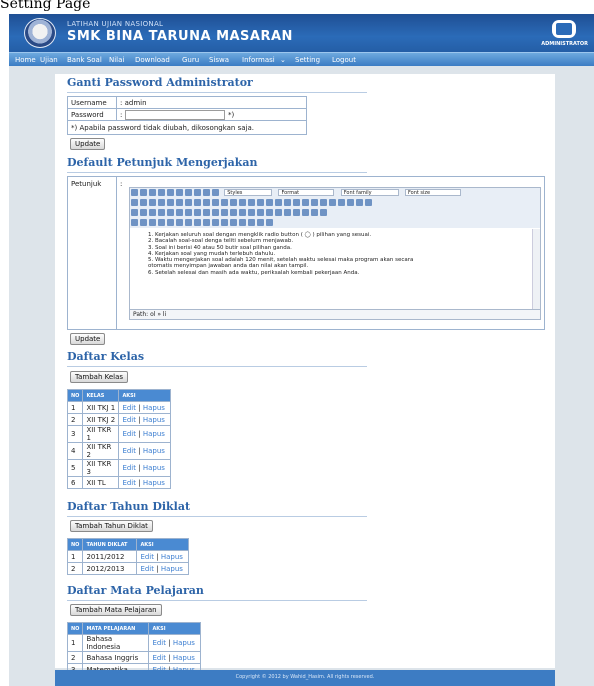 This screenshot has height=686, width=594. I want to click on image-icon, so click(287, 202).